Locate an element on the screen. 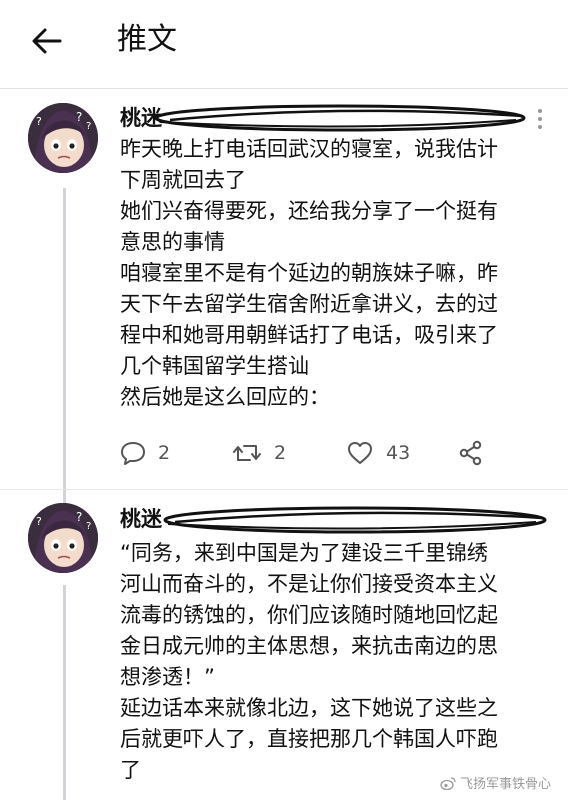 This screenshot has height=800, width=568. tweet-line: 程中和她哥用朝鲜话打了电话，吸引来了 is located at coordinates (309, 335).